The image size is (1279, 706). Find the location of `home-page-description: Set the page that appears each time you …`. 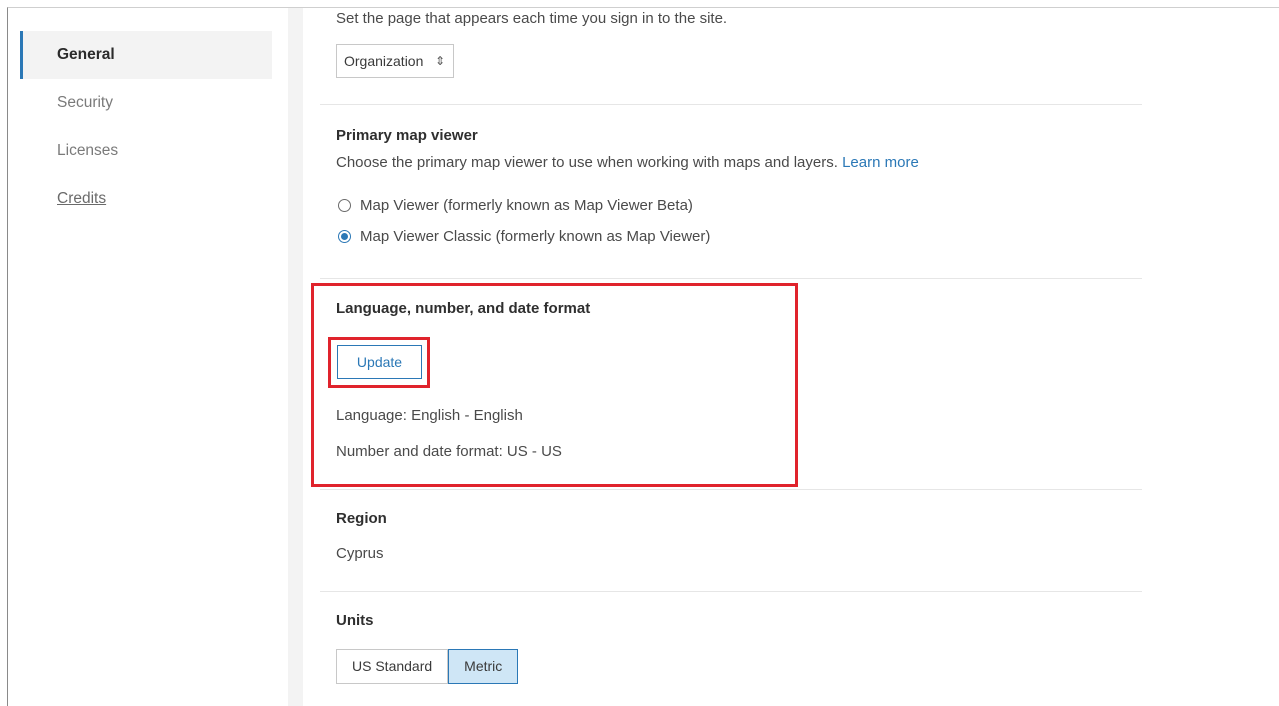

home-page-description: Set the page that appears each time you … is located at coordinates (532, 18).